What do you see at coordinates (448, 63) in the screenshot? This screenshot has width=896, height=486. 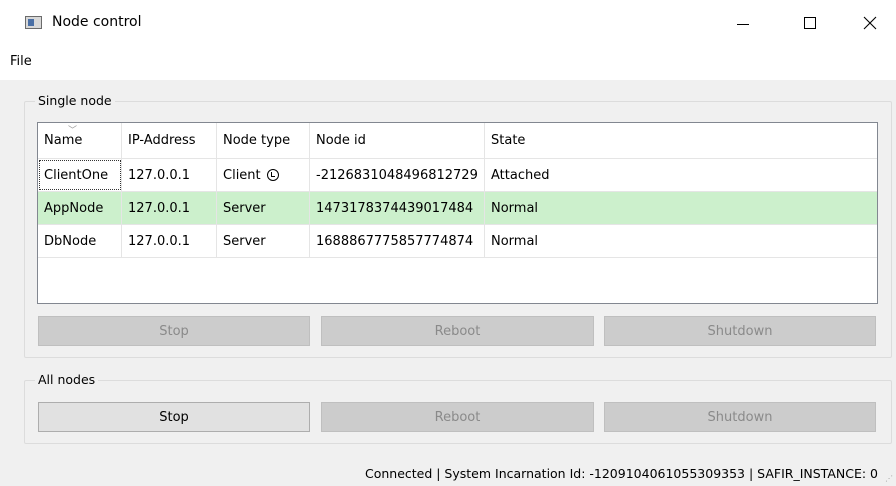 I see `menu-bar: File` at bounding box center [448, 63].